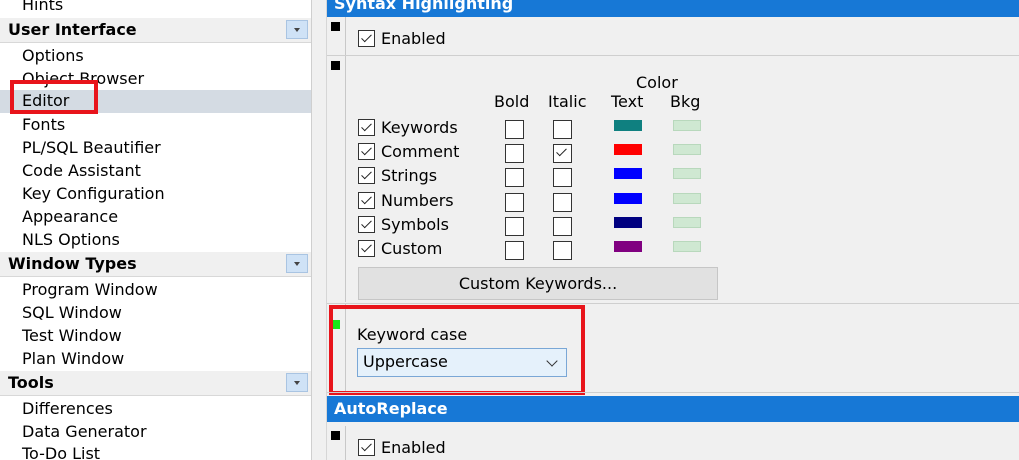 The width and height of the screenshot is (1019, 460). I want to click on tree-item-label: Differences, so click(67, 408).